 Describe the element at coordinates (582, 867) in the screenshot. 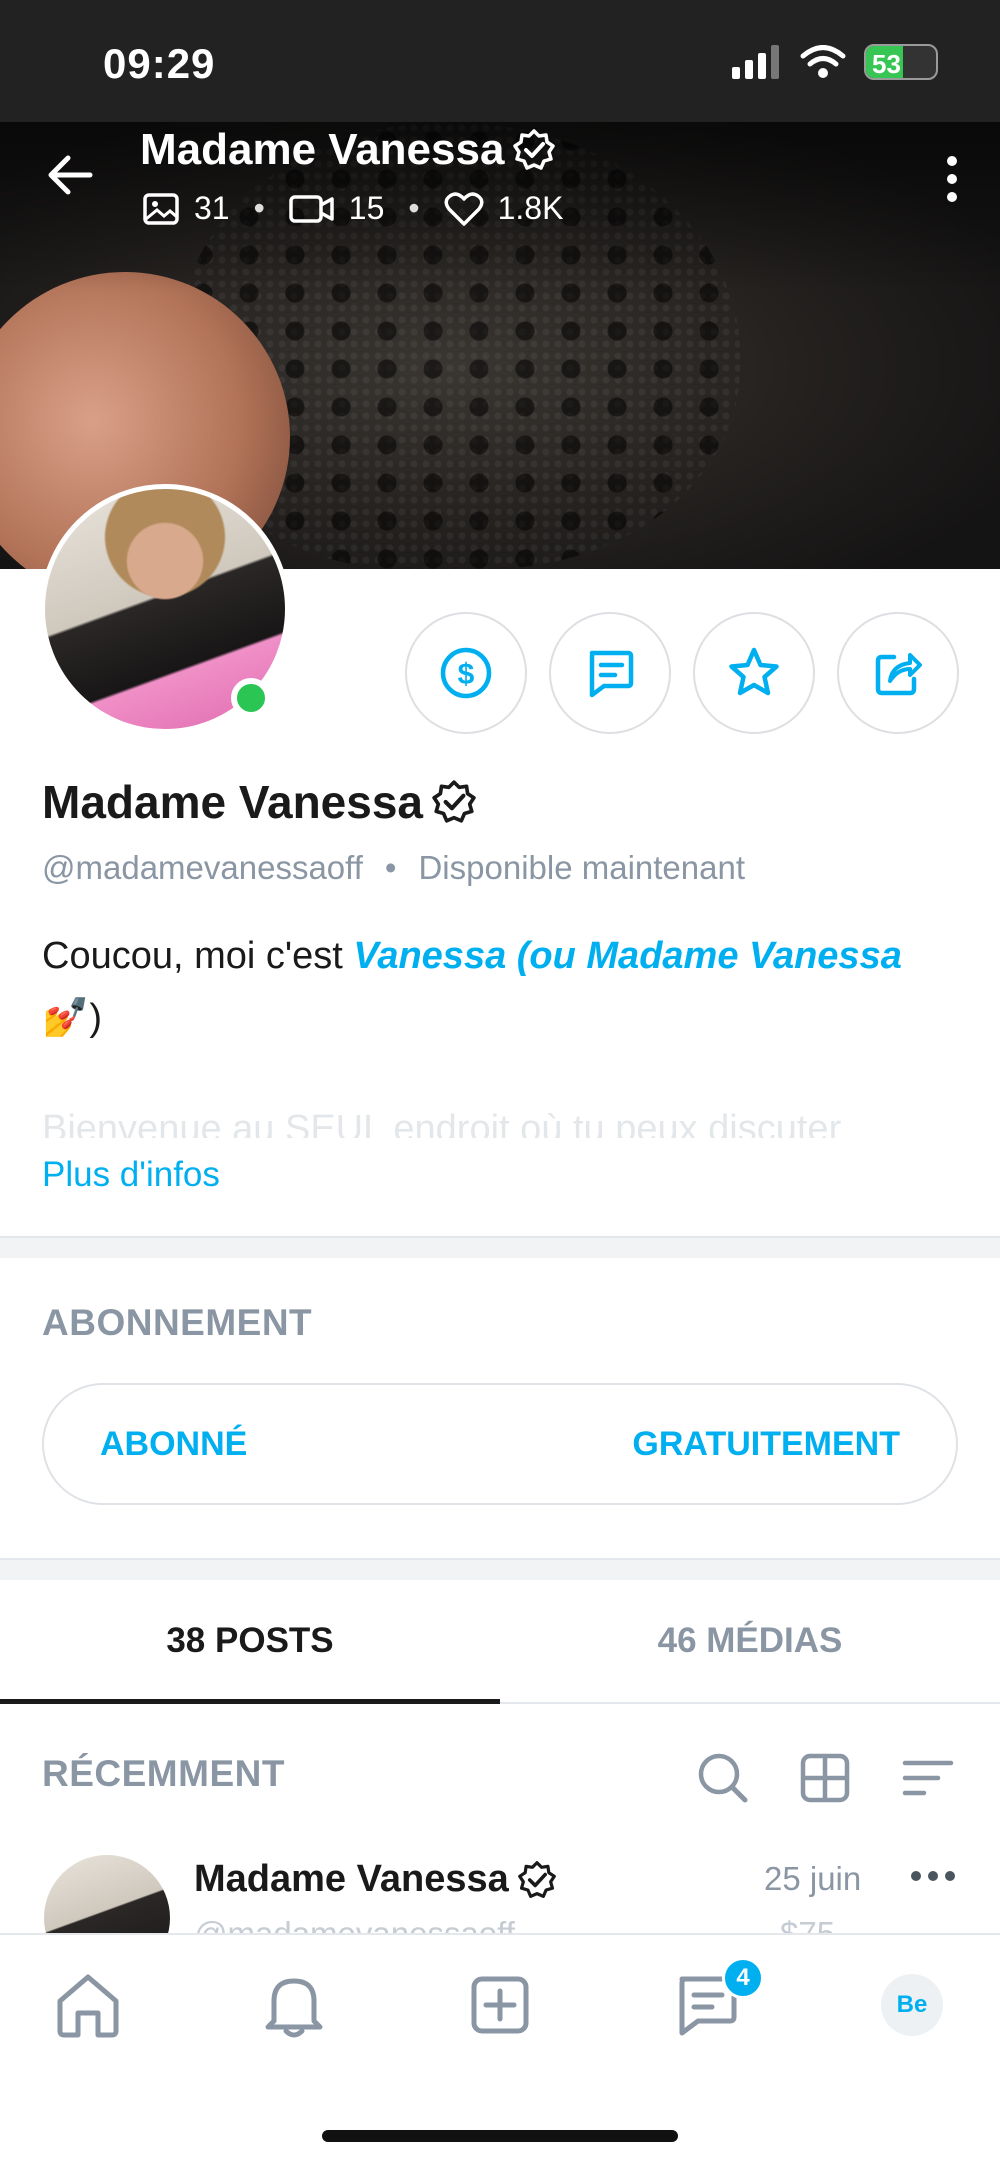

I see `availability-status: Disponible maintenant` at that location.